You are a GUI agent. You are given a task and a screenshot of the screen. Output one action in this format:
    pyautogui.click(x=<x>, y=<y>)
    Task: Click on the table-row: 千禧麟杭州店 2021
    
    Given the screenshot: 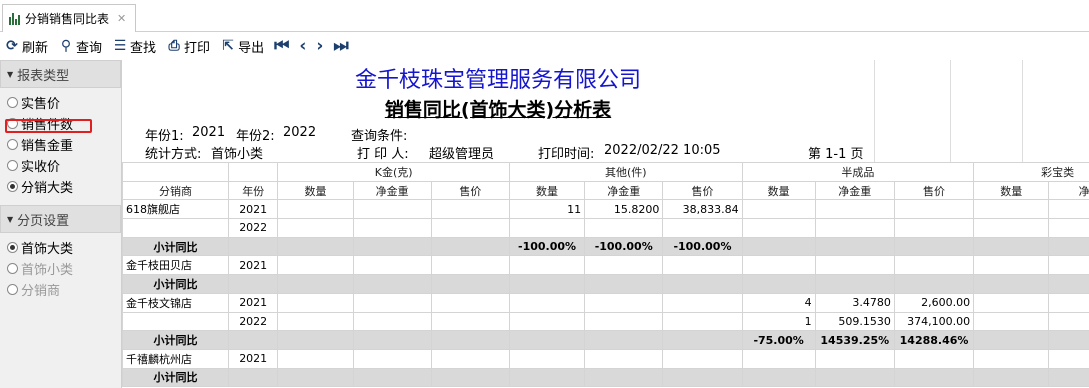 What is the action you would take?
    pyautogui.click(x=605, y=358)
    